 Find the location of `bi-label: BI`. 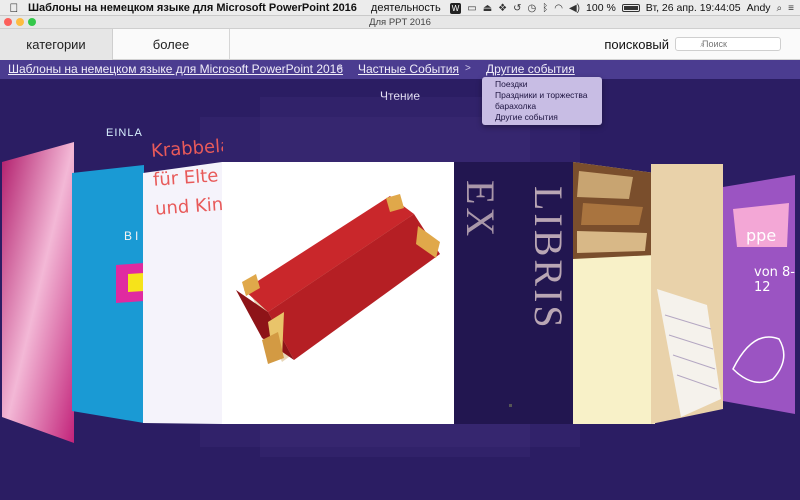

bi-label: BI is located at coordinates (133, 236).